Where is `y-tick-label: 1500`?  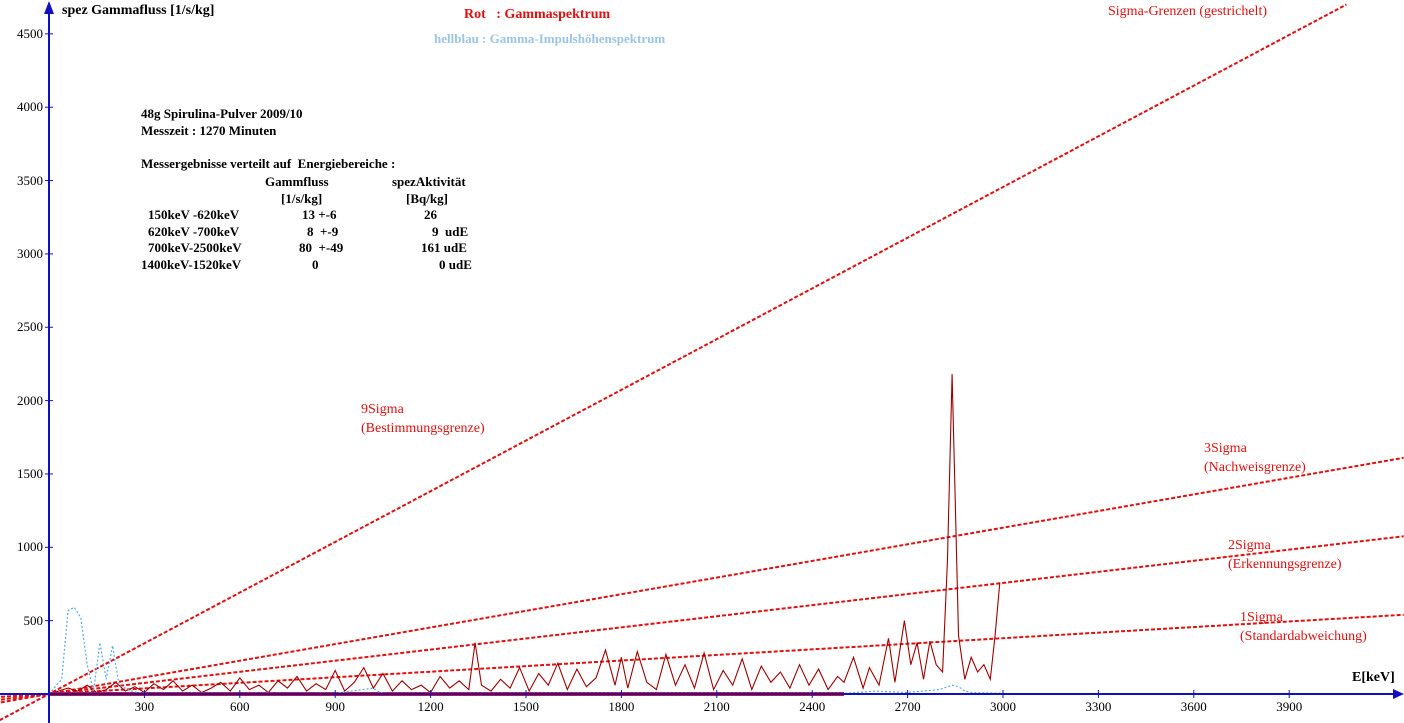
y-tick-label: 1500 is located at coordinates (30, 473).